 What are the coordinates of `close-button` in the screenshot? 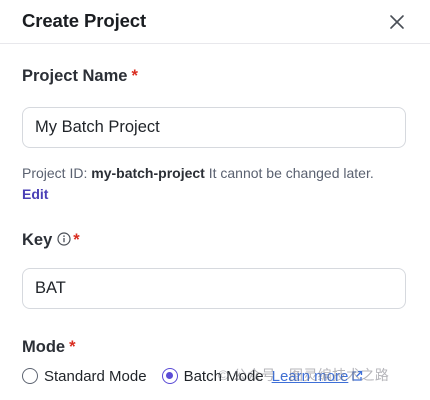 It's located at (397, 22).